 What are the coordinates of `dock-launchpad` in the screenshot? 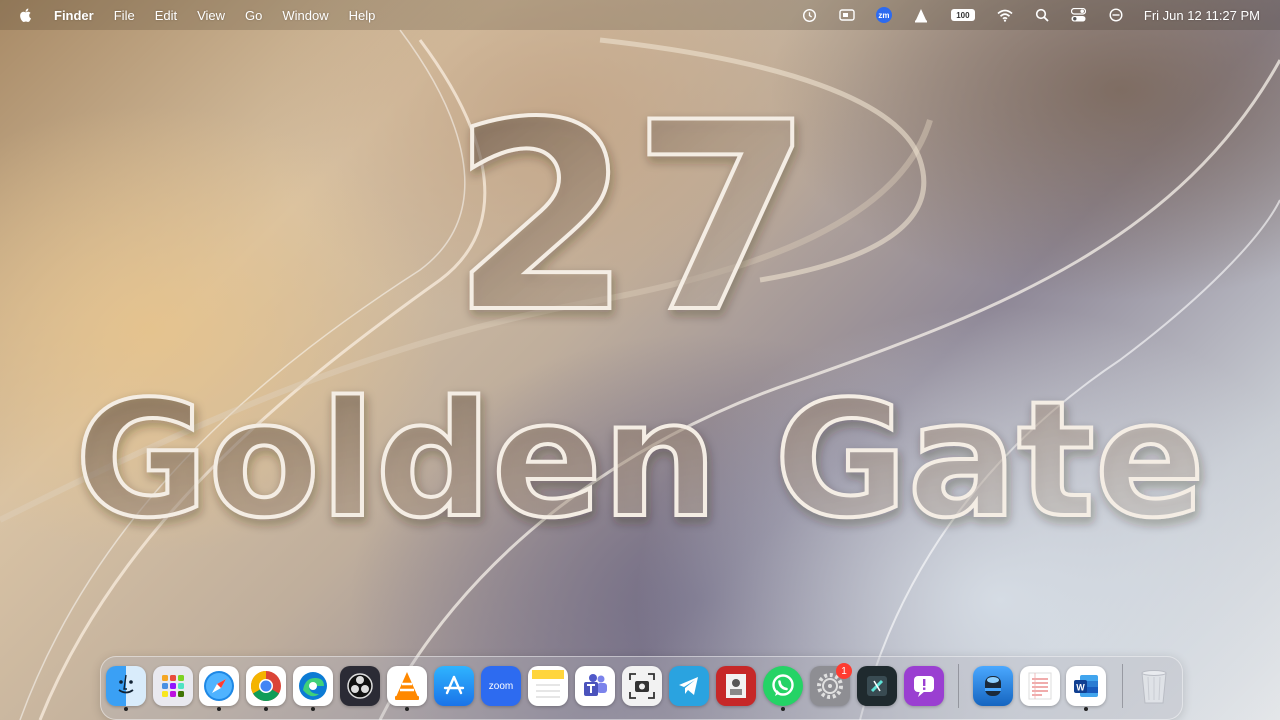 It's located at (173, 686).